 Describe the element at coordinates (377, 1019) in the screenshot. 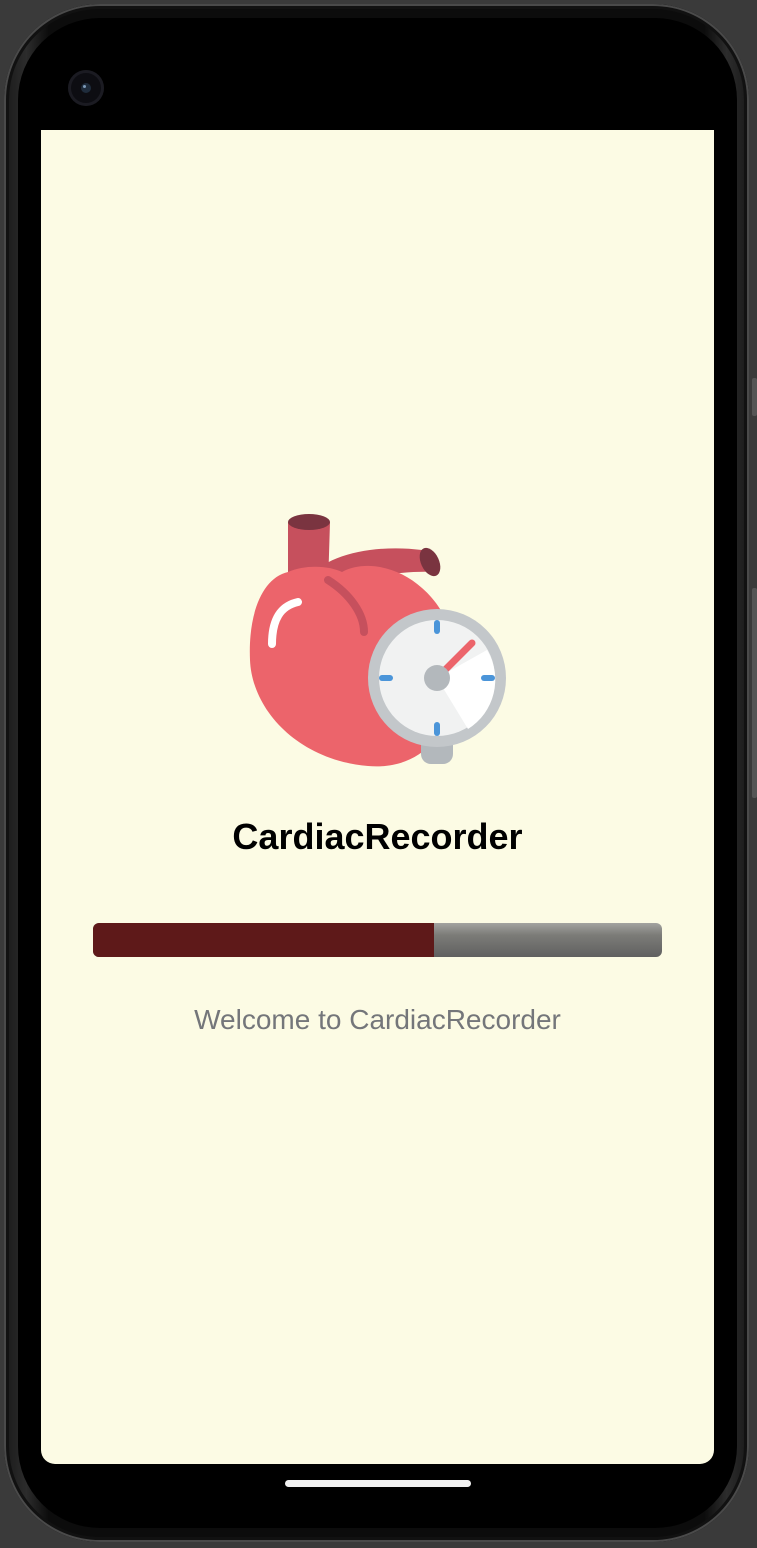

I see `welcome-message: Welcome to CardiacRecorder` at that location.